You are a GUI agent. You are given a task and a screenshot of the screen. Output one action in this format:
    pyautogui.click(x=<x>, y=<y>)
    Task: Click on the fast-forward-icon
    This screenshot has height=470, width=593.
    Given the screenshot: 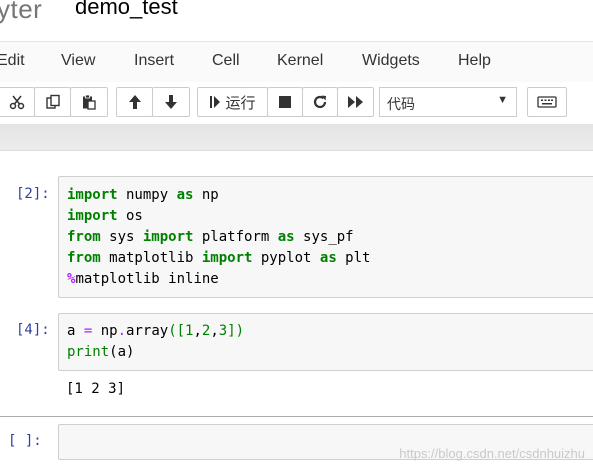 What is the action you would take?
    pyautogui.click(x=355, y=102)
    